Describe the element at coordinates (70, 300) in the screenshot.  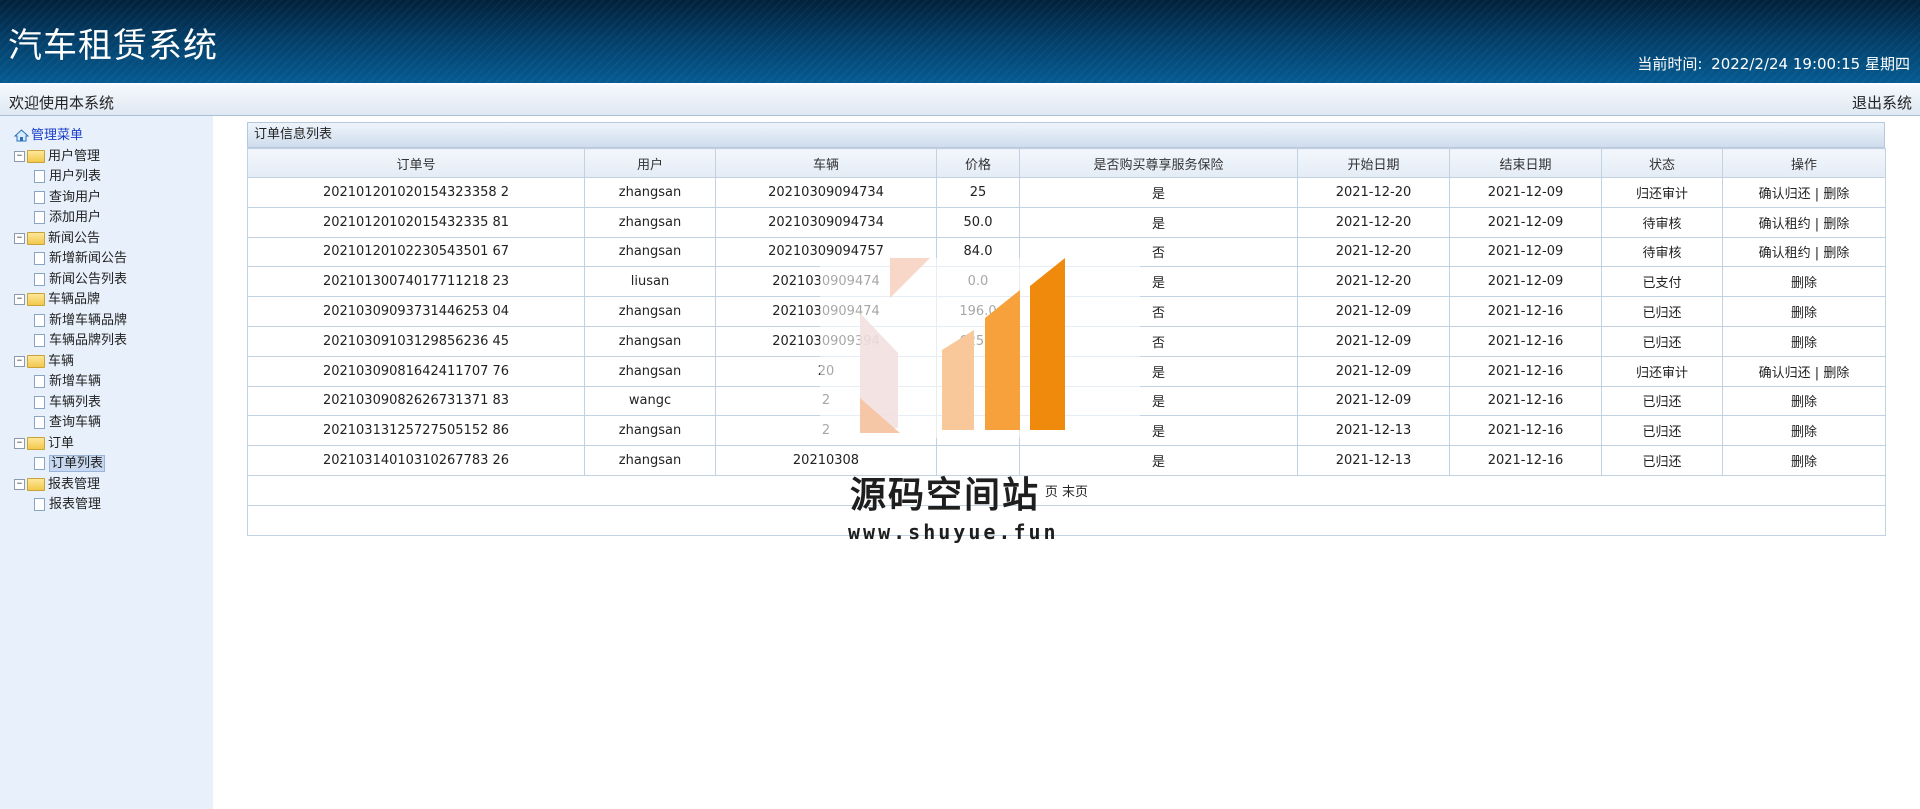
I see `menu-group: − 车辆品牌` at that location.